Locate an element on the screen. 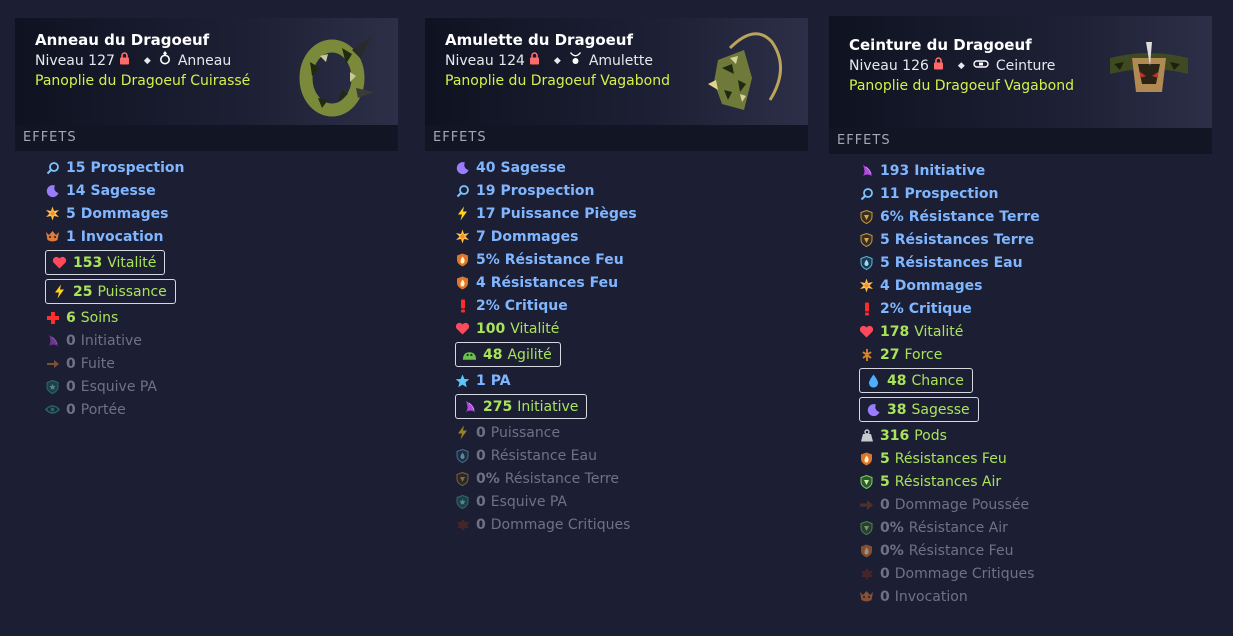 This screenshot has height=636, width=1233. moon-icon is located at coordinates (52, 190).